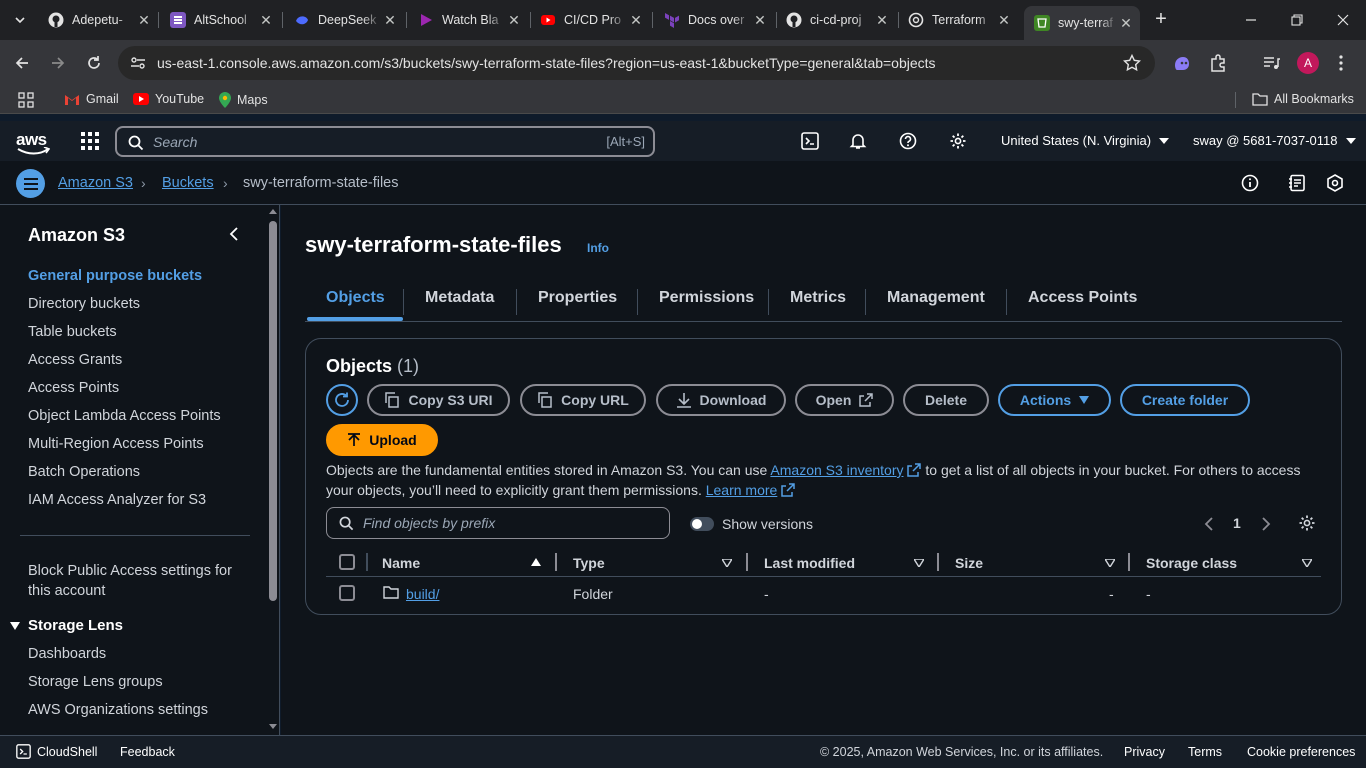  I want to click on notes-icon, so click(1297, 183).